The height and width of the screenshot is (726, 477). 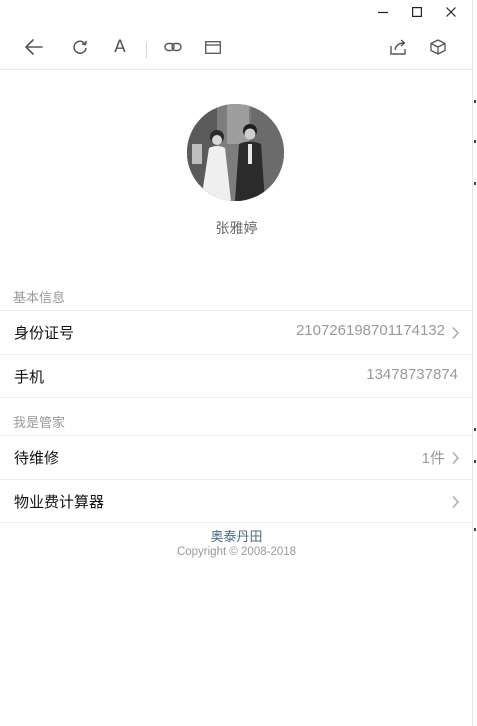 I want to click on avatar, so click(x=235, y=152).